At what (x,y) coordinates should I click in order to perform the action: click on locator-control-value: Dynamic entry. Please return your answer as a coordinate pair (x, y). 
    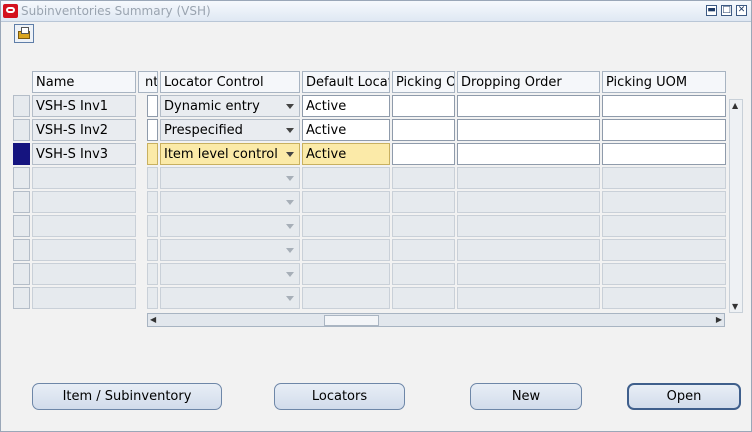
    Looking at the image, I should click on (212, 106).